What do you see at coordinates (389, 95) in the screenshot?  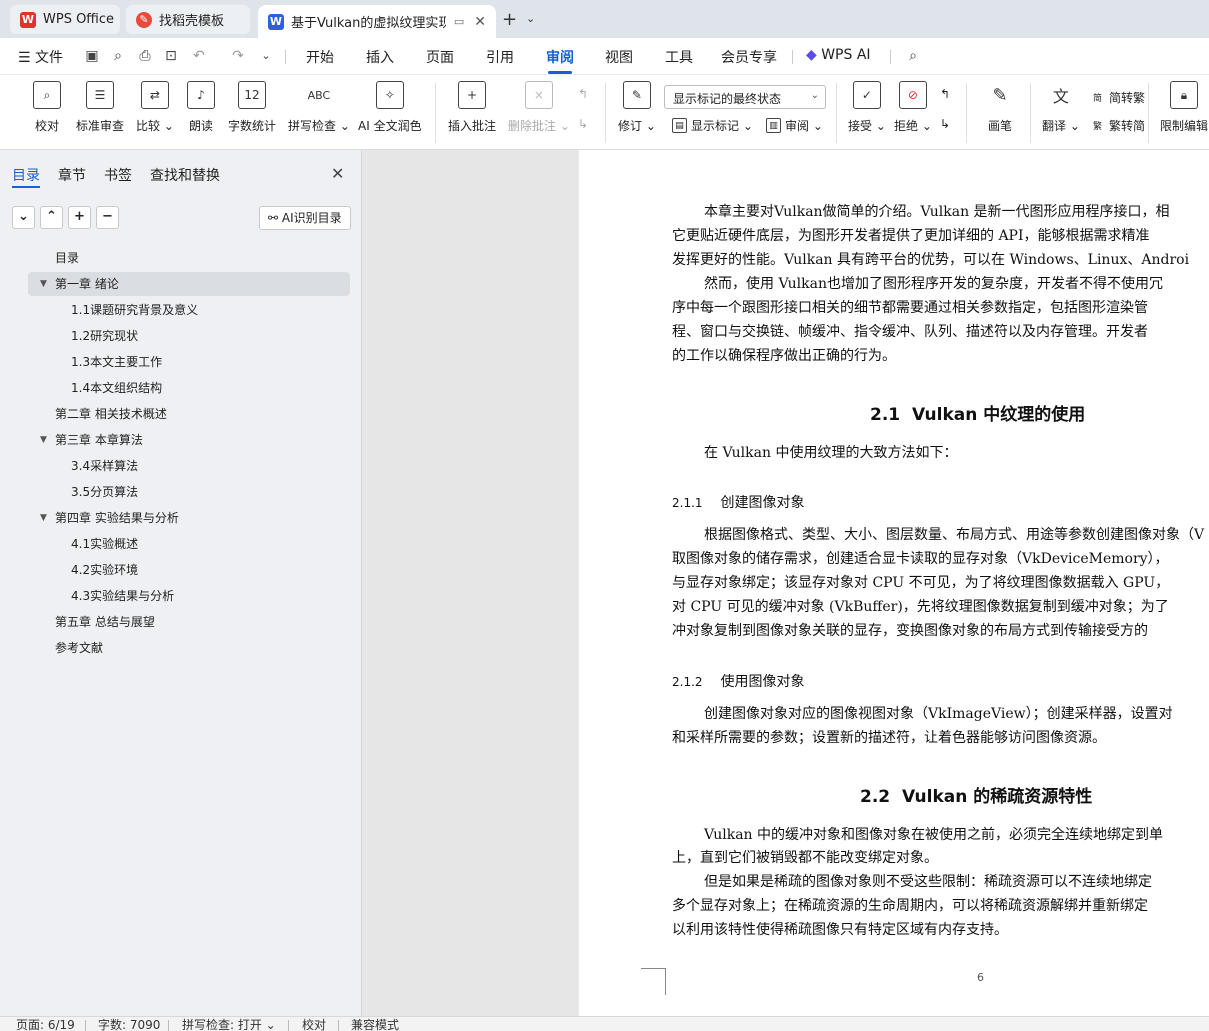 I see `magic-wand-icon: ✧` at bounding box center [389, 95].